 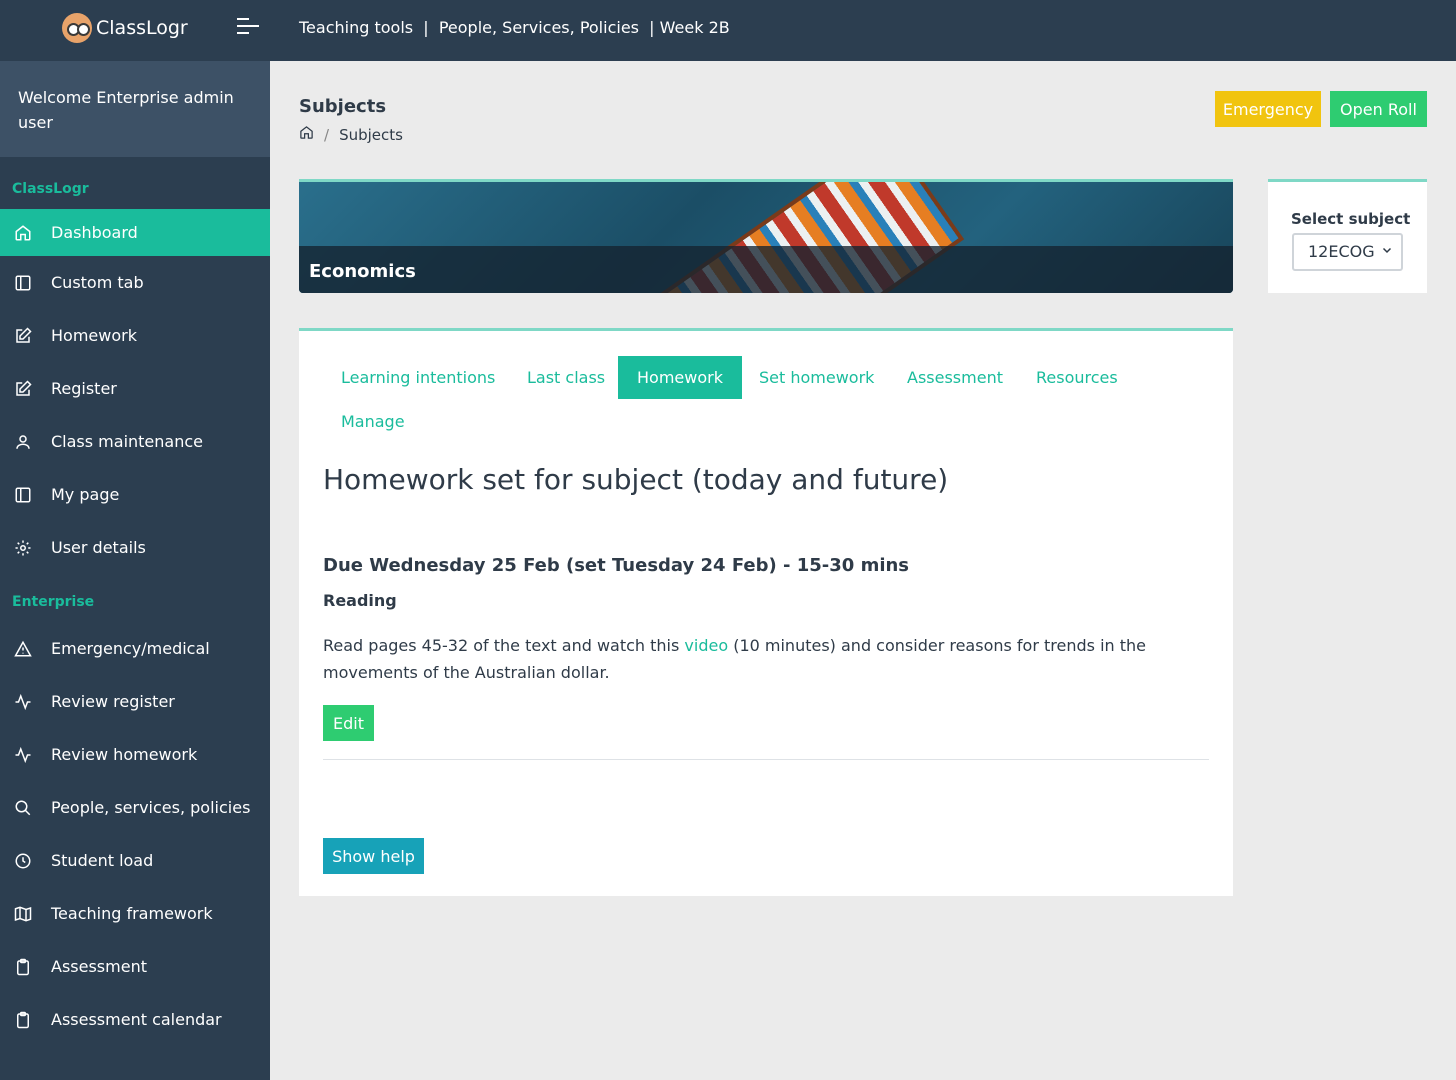 What do you see at coordinates (766, 236) in the screenshot?
I see `subject-banner: Economics` at bounding box center [766, 236].